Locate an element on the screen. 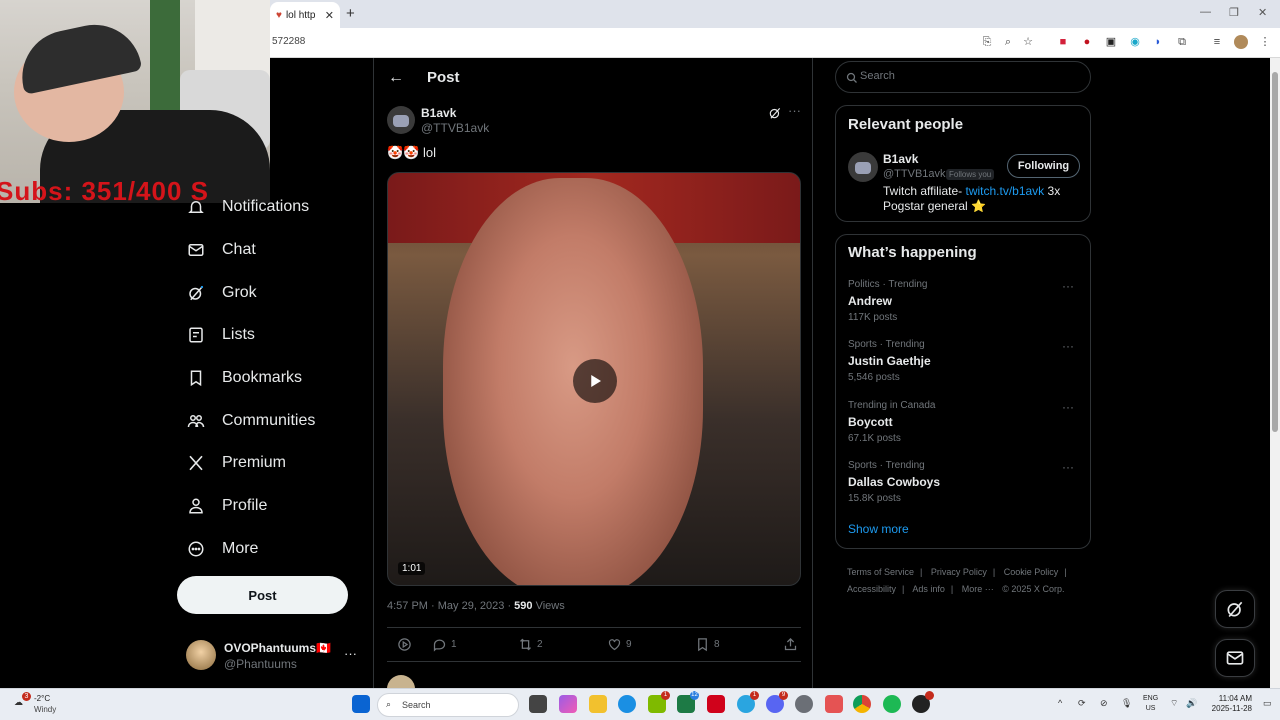 The width and height of the screenshot is (1280, 720). app-icon is located at coordinates (716, 704).